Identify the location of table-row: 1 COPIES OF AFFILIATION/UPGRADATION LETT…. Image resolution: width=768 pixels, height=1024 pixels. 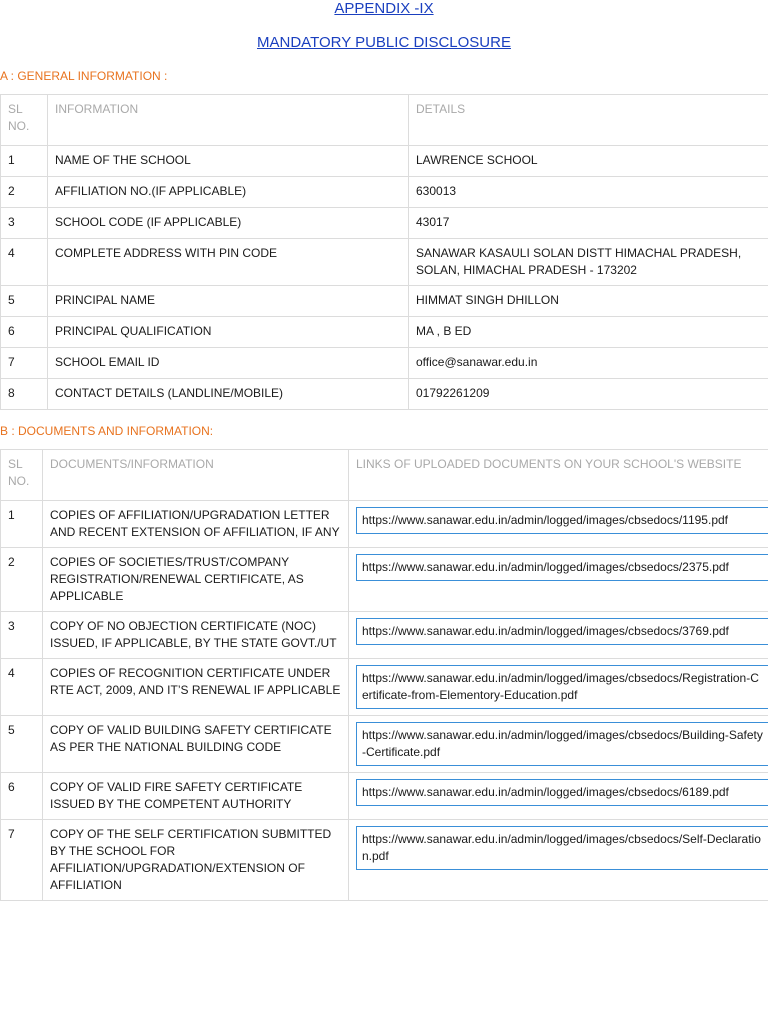
(384, 524).